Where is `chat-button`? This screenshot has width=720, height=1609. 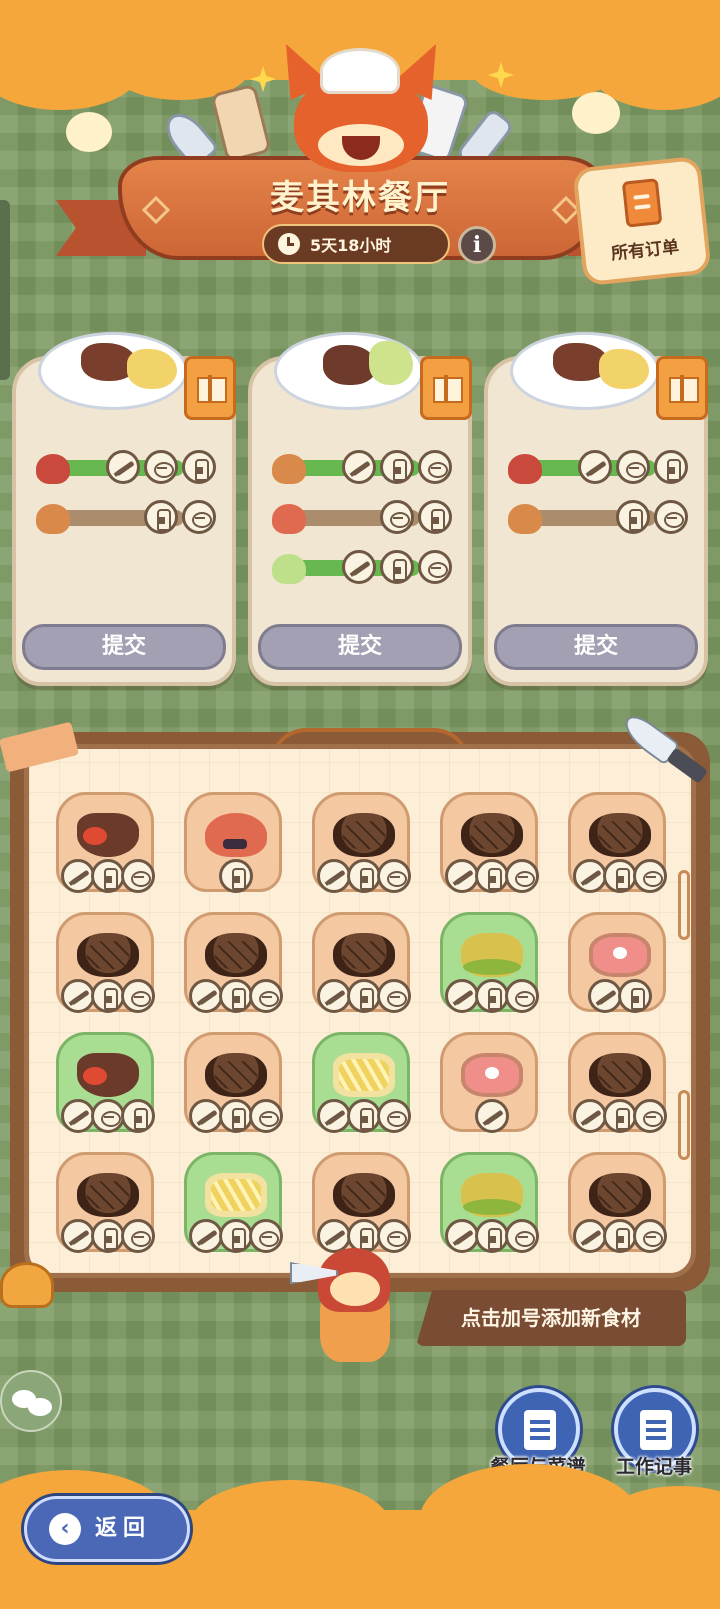 chat-button is located at coordinates (31, 1401).